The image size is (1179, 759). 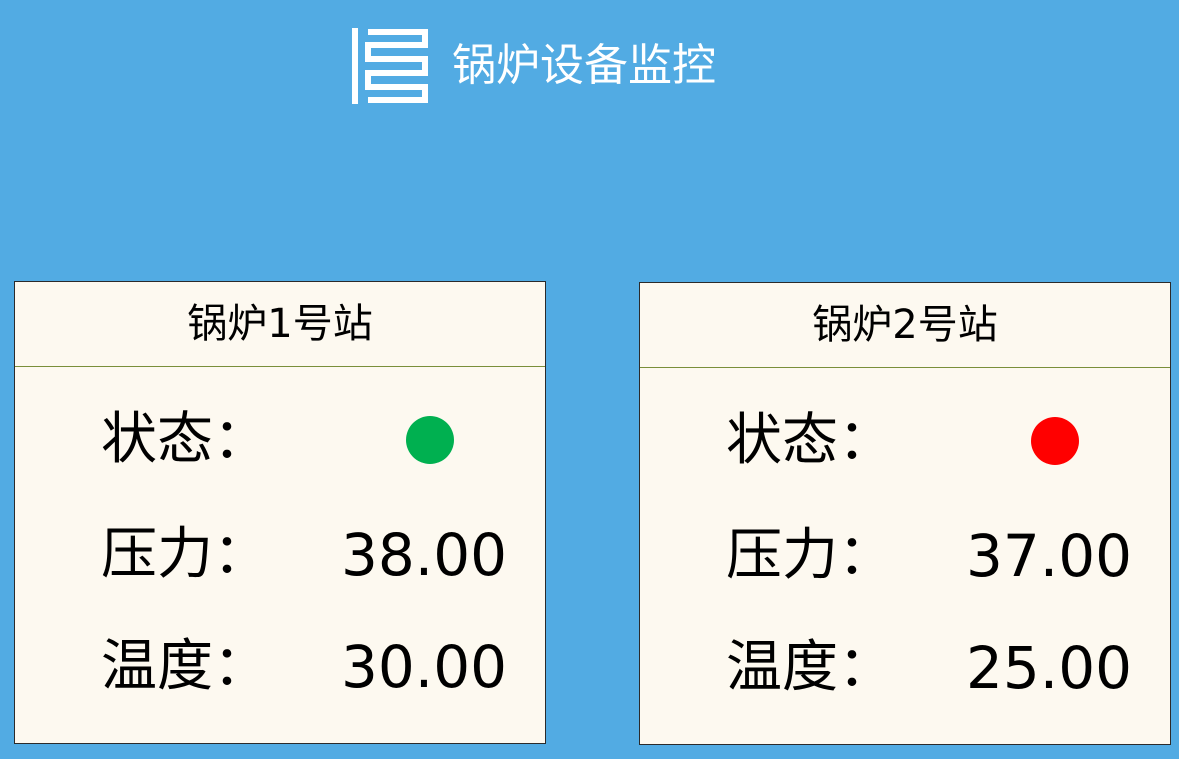 I want to click on pressure-value: 37.00, so click(x=1048, y=556).